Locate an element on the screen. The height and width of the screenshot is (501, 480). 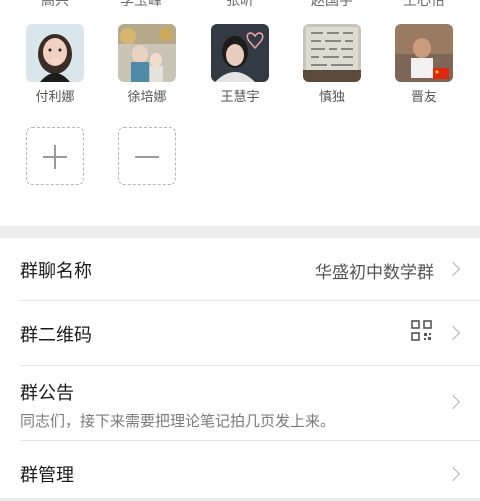
member-name: 王慧宇 is located at coordinates (240, 97).